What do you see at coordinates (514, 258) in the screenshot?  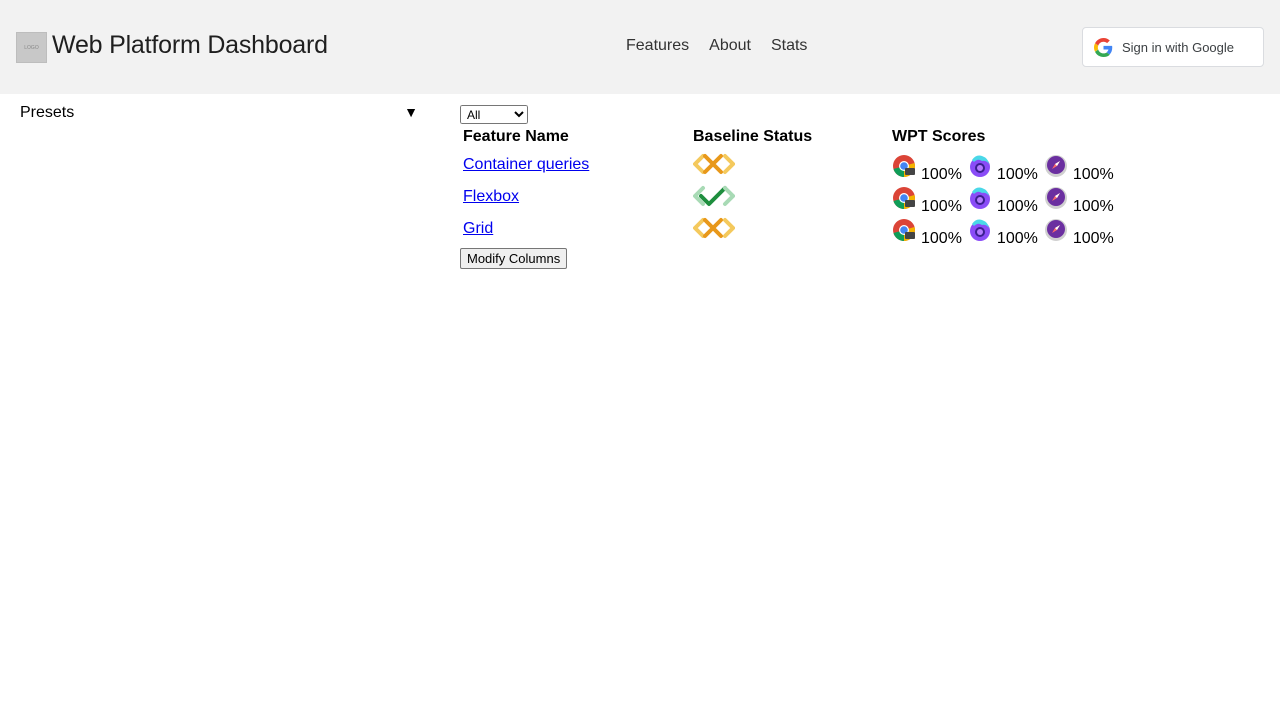 I see `modify-columns-button: Modify Columns` at bounding box center [514, 258].